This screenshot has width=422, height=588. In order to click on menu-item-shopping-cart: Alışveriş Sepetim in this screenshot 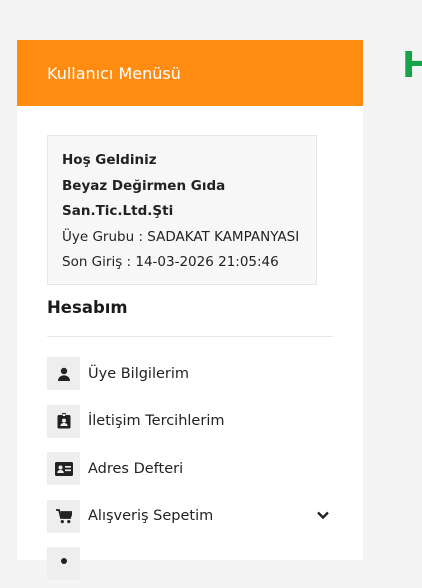, I will do `click(190, 517)`.